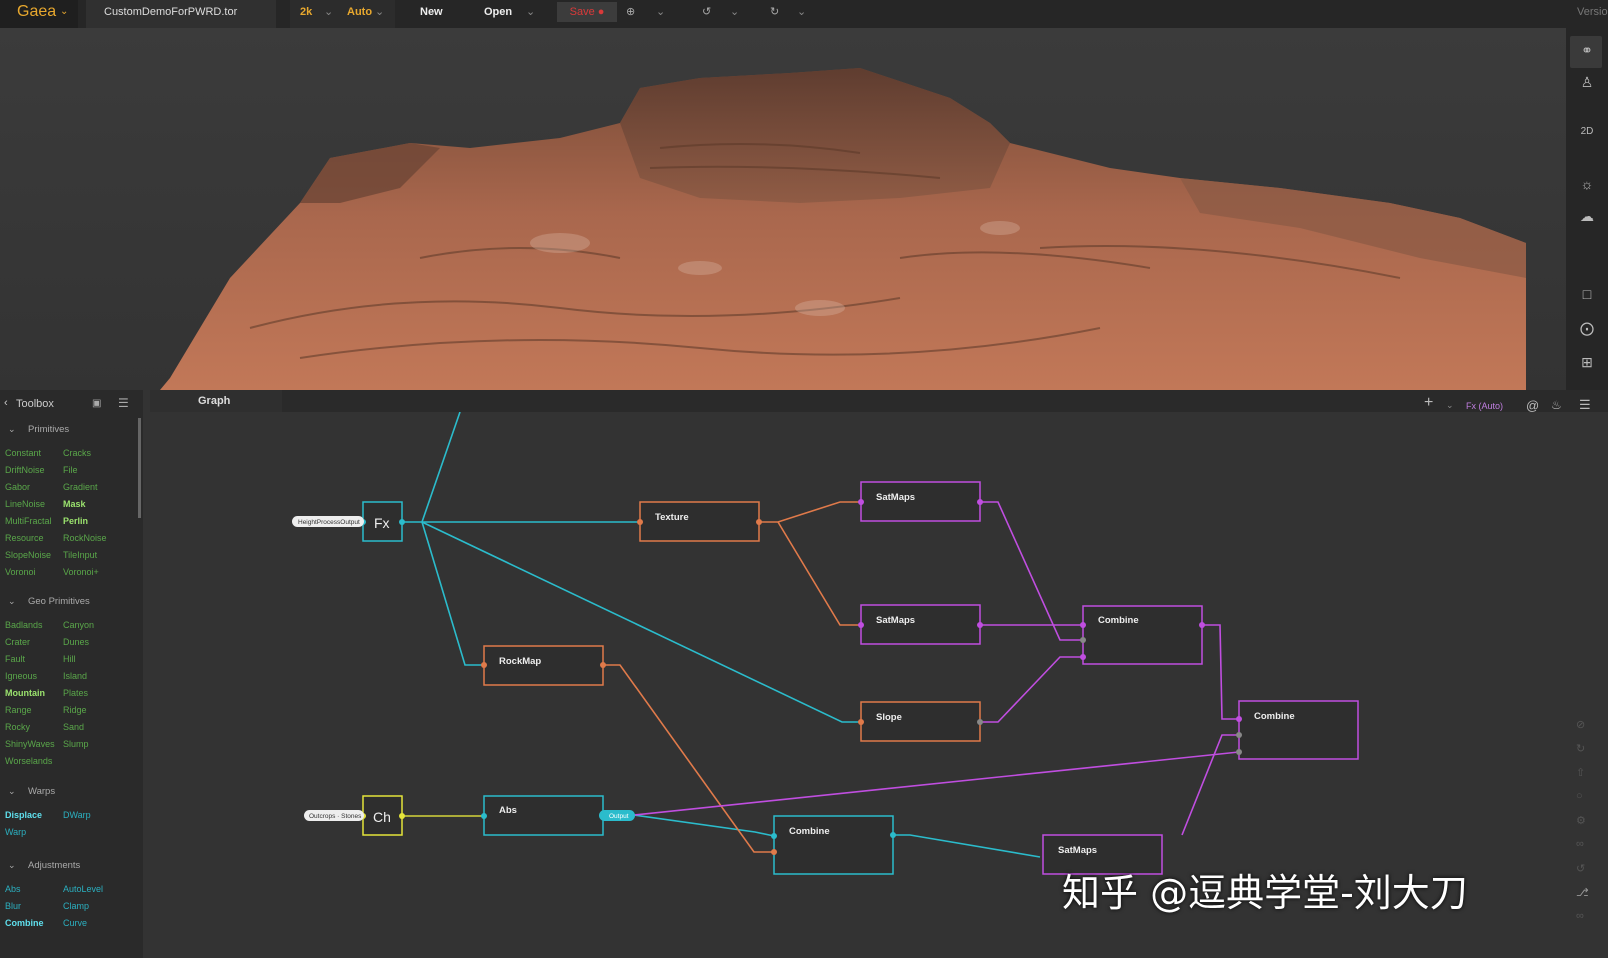  Describe the element at coordinates (77, 815) in the screenshot. I see `node-dwarp: DWarp` at that location.